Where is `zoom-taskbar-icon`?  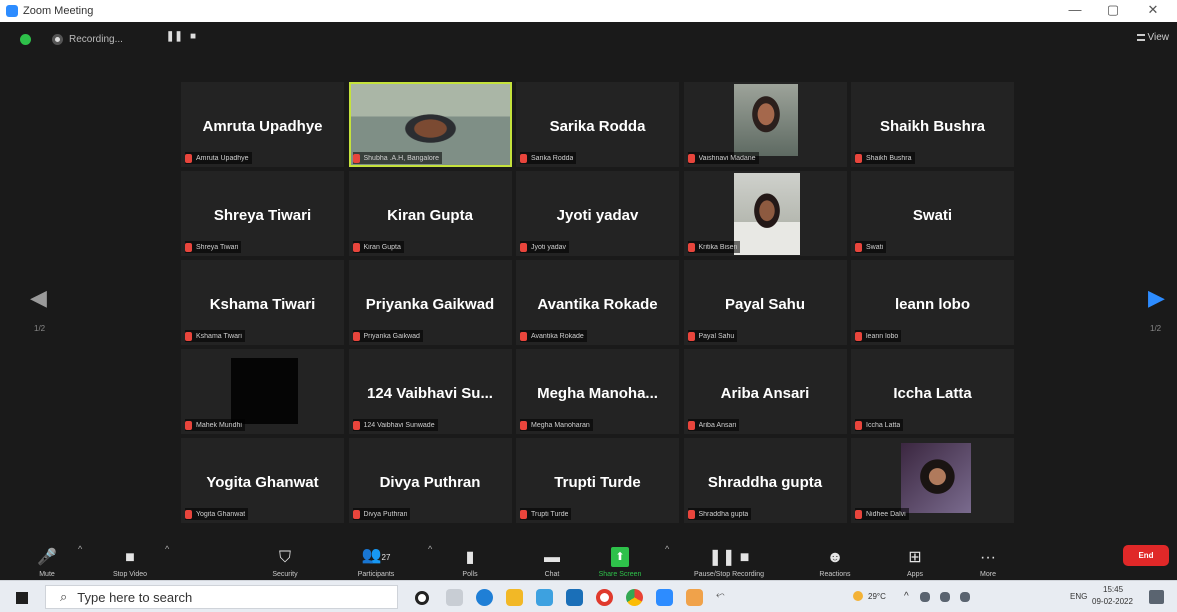
zoom-taskbar-icon is located at coordinates (664, 597).